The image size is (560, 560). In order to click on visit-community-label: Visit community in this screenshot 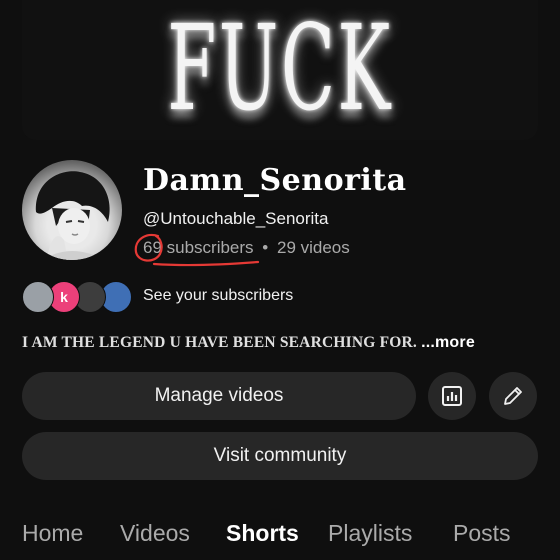, I will do `click(280, 455)`.